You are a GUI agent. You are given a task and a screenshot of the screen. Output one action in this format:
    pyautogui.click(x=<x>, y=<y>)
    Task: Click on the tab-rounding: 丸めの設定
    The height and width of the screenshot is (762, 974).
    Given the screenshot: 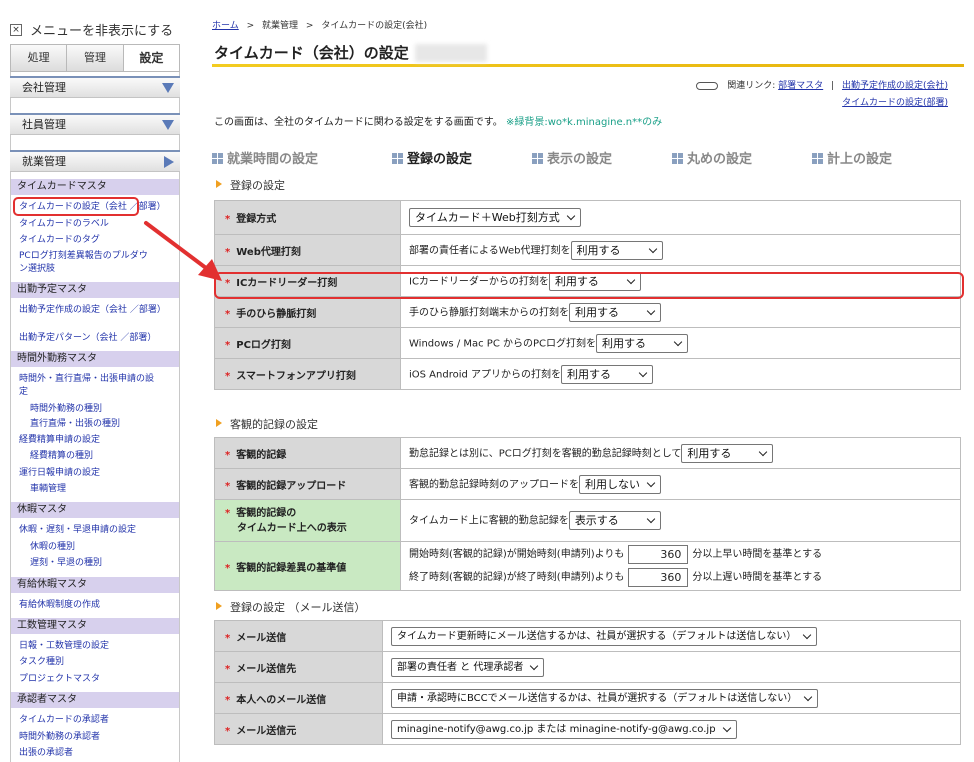 What is the action you would take?
    pyautogui.click(x=712, y=157)
    